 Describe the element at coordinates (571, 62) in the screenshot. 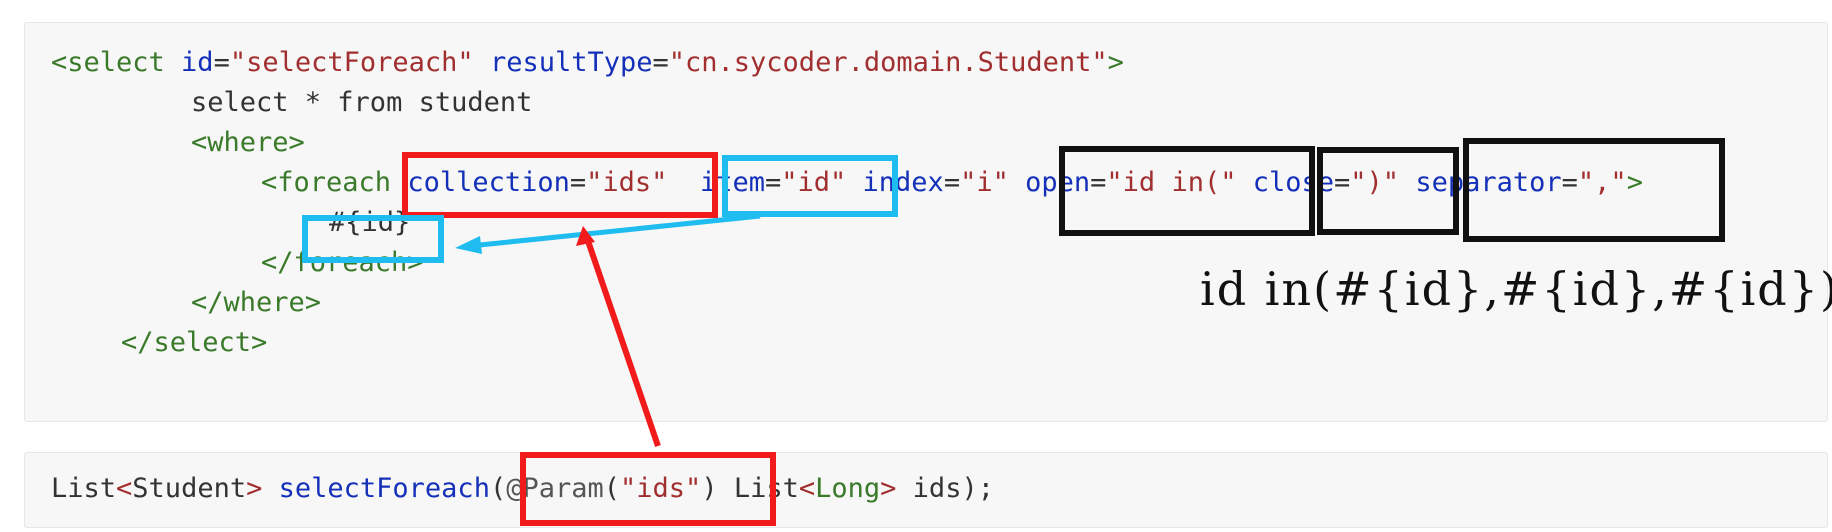

I see `code-token: resultType` at that location.